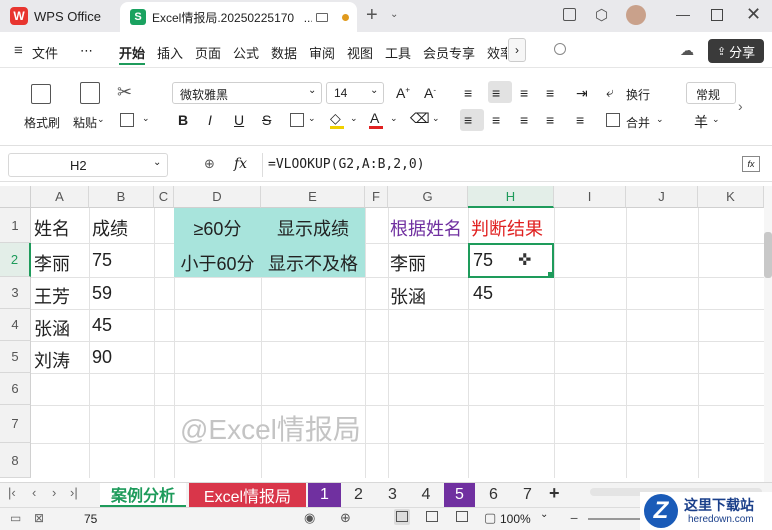 The height and width of the screenshot is (530, 772). Describe the element at coordinates (420, 118) in the screenshot. I see `eraser-icon: ⌫` at that location.